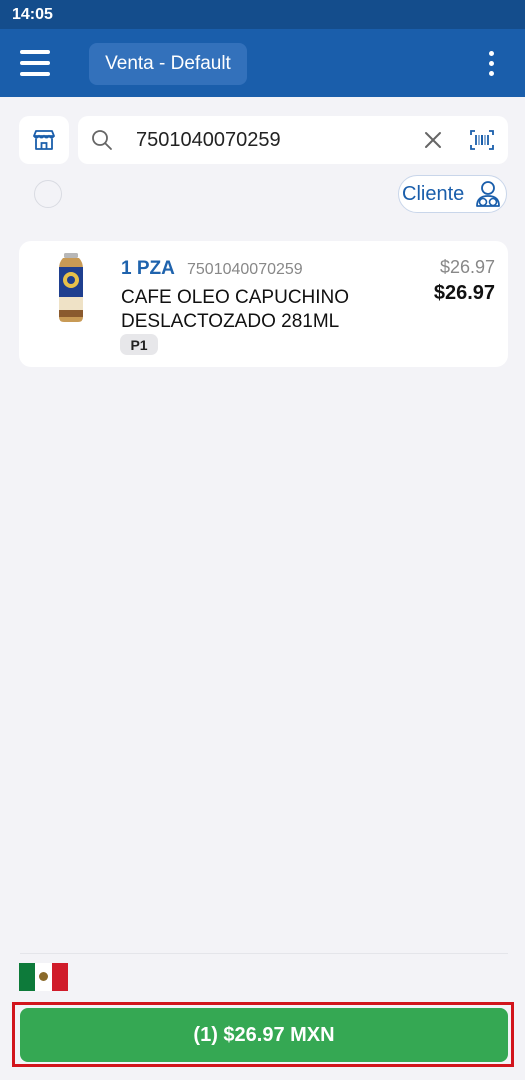  Describe the element at coordinates (482, 140) in the screenshot. I see `barcode-scan-icon` at that location.